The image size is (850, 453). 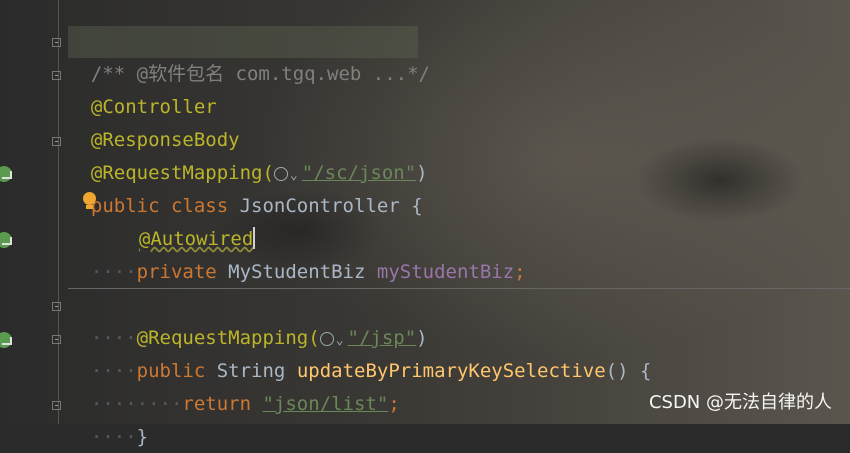 What do you see at coordinates (142, 88) in the screenshot?
I see `code-line: @Controller` at bounding box center [142, 88].